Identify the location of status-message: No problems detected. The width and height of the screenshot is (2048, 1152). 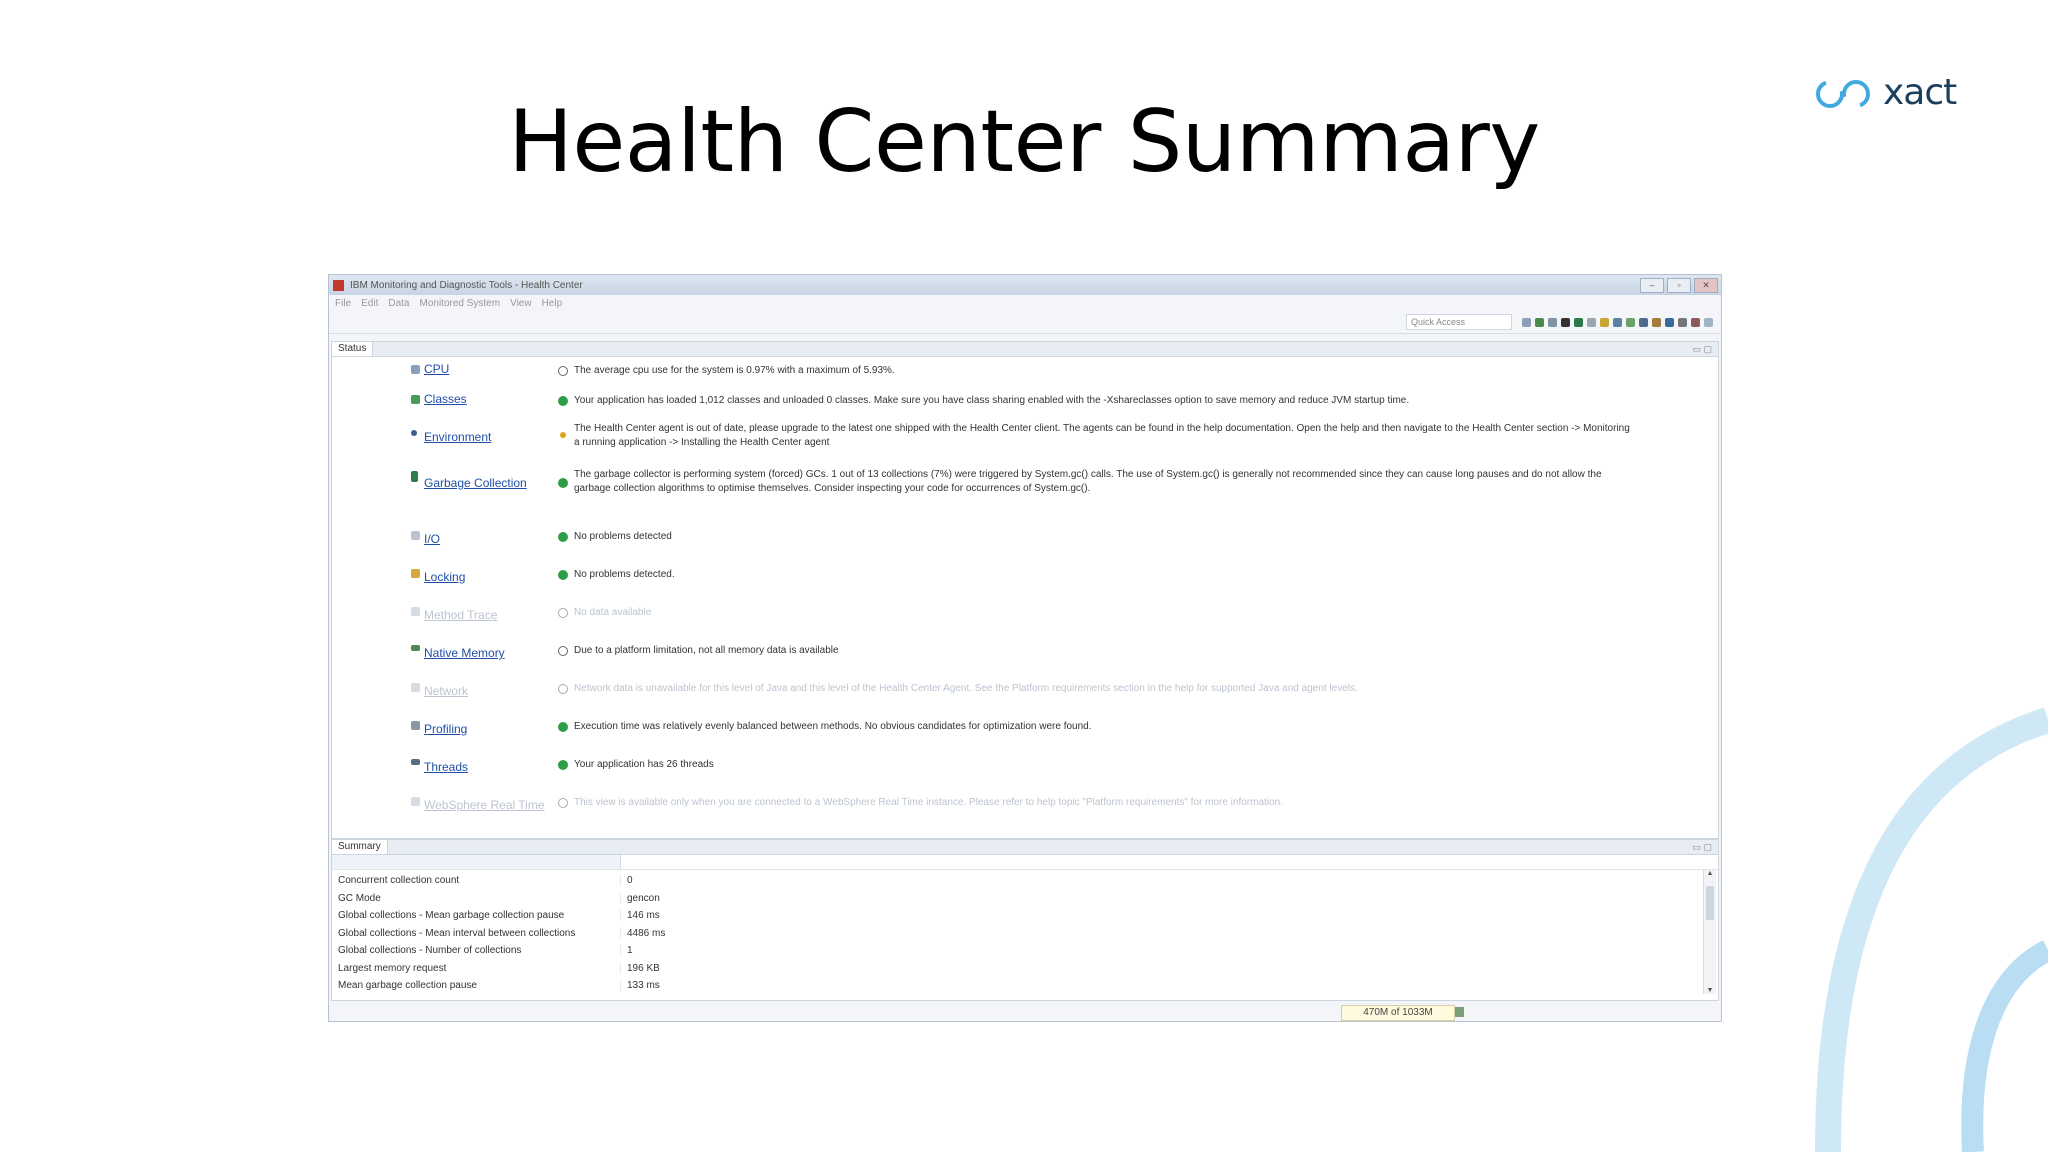
(623, 536).